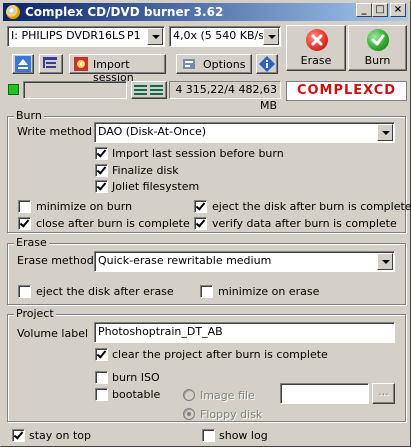 This screenshot has width=411, height=447. I want to click on clear-project-checkbox, so click(101, 354).